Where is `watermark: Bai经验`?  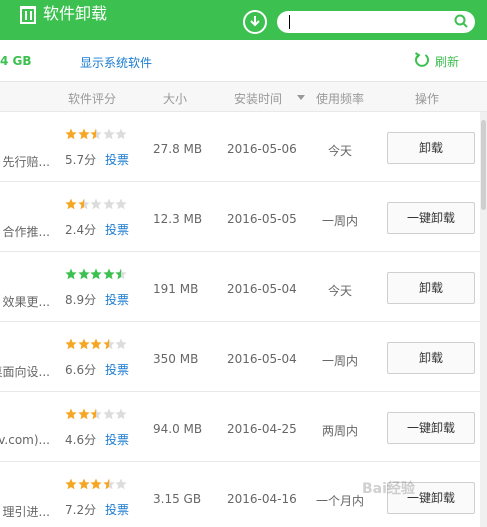 watermark: Bai经验 is located at coordinates (388, 489).